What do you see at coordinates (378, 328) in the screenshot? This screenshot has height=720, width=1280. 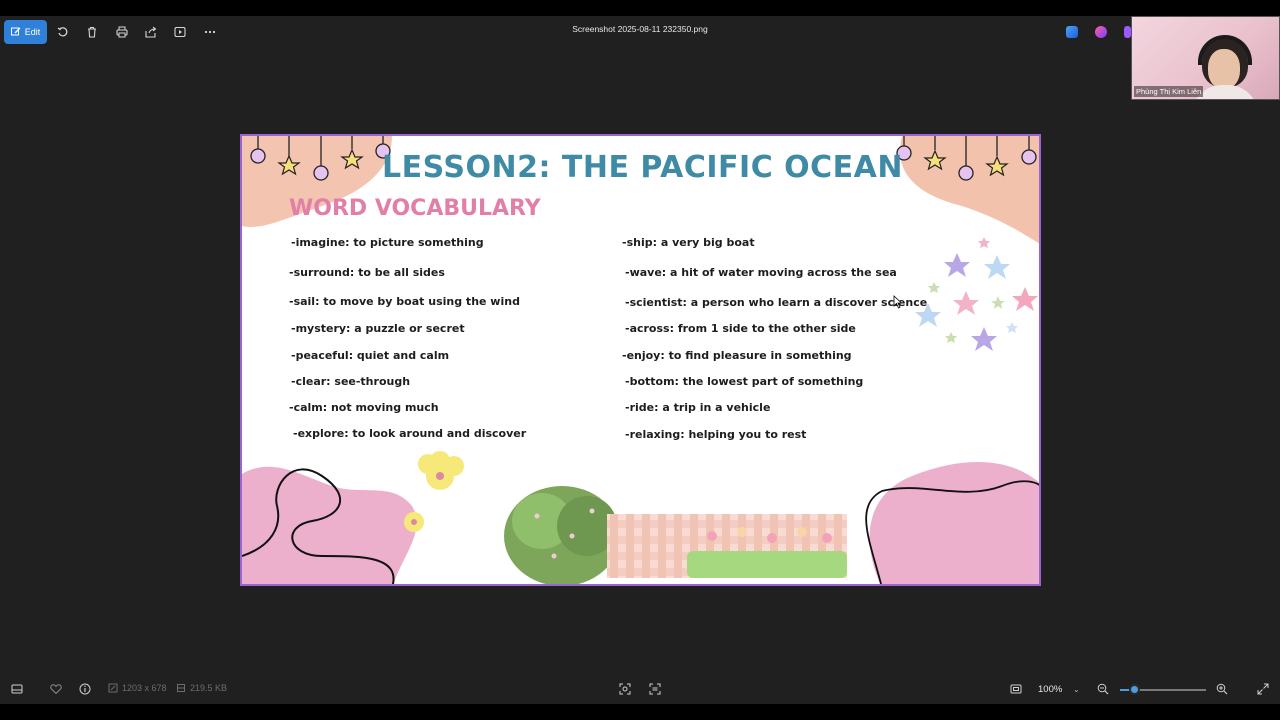 I see `vocab-left-4: -mystery: a puzzle or secret` at bounding box center [378, 328].